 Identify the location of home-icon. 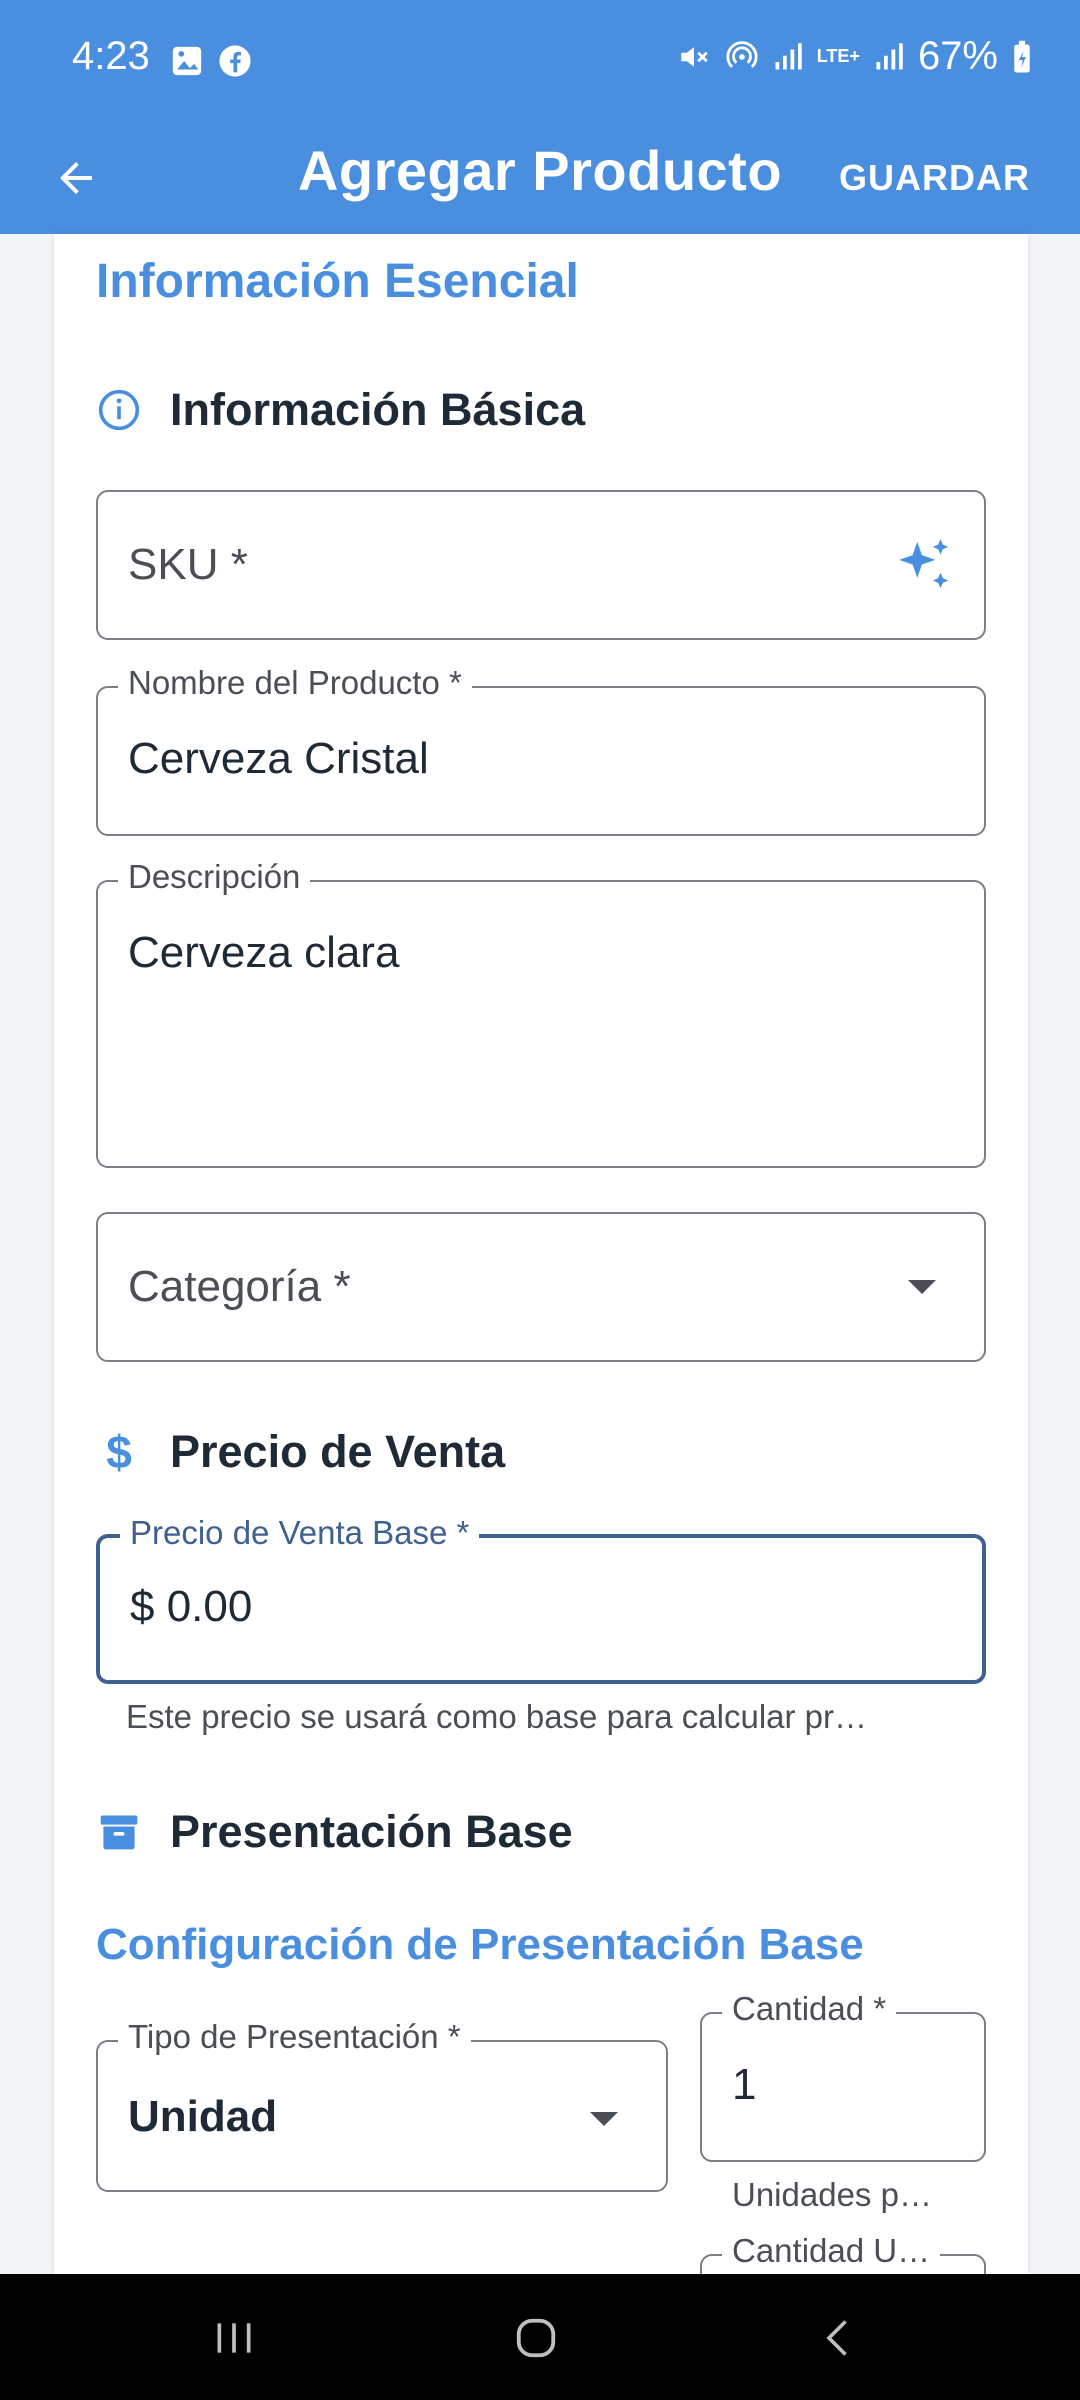
(536, 2338).